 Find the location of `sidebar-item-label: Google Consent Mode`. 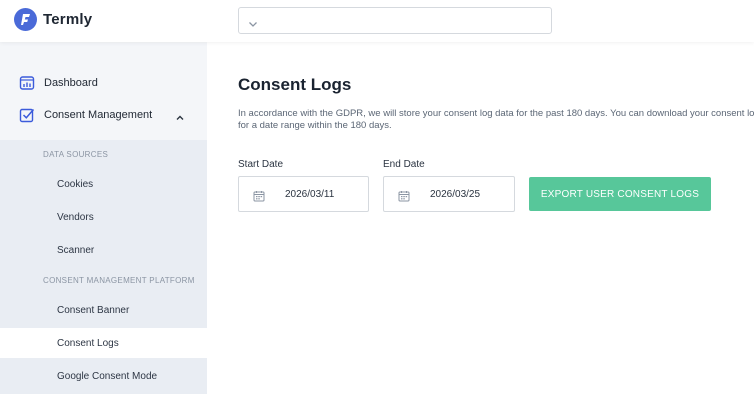

sidebar-item-label: Google Consent Mode is located at coordinates (107, 376).